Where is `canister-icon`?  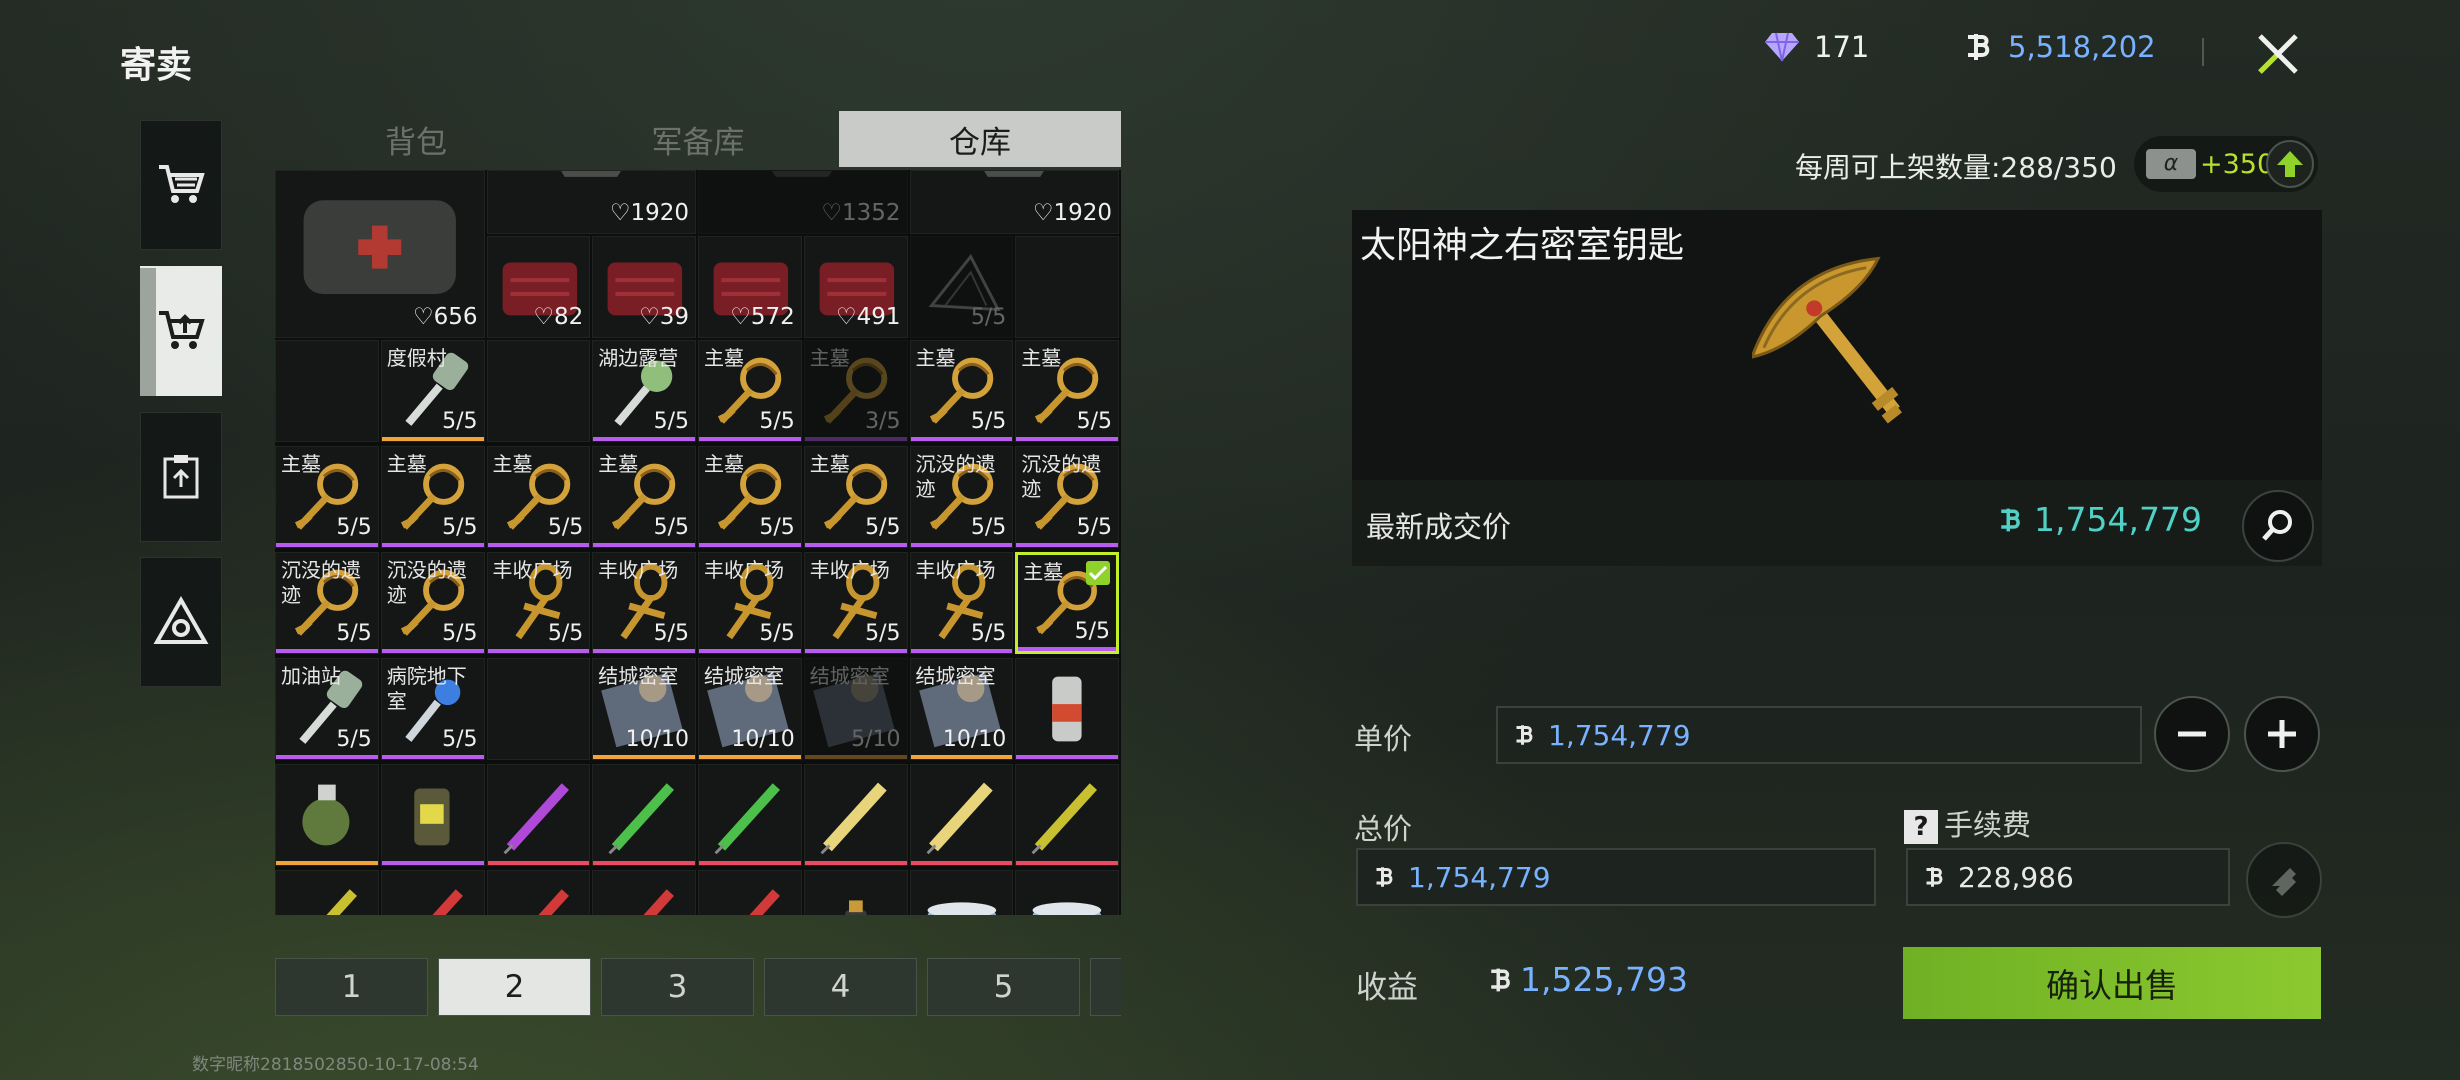 canister-icon is located at coordinates (1067, 709).